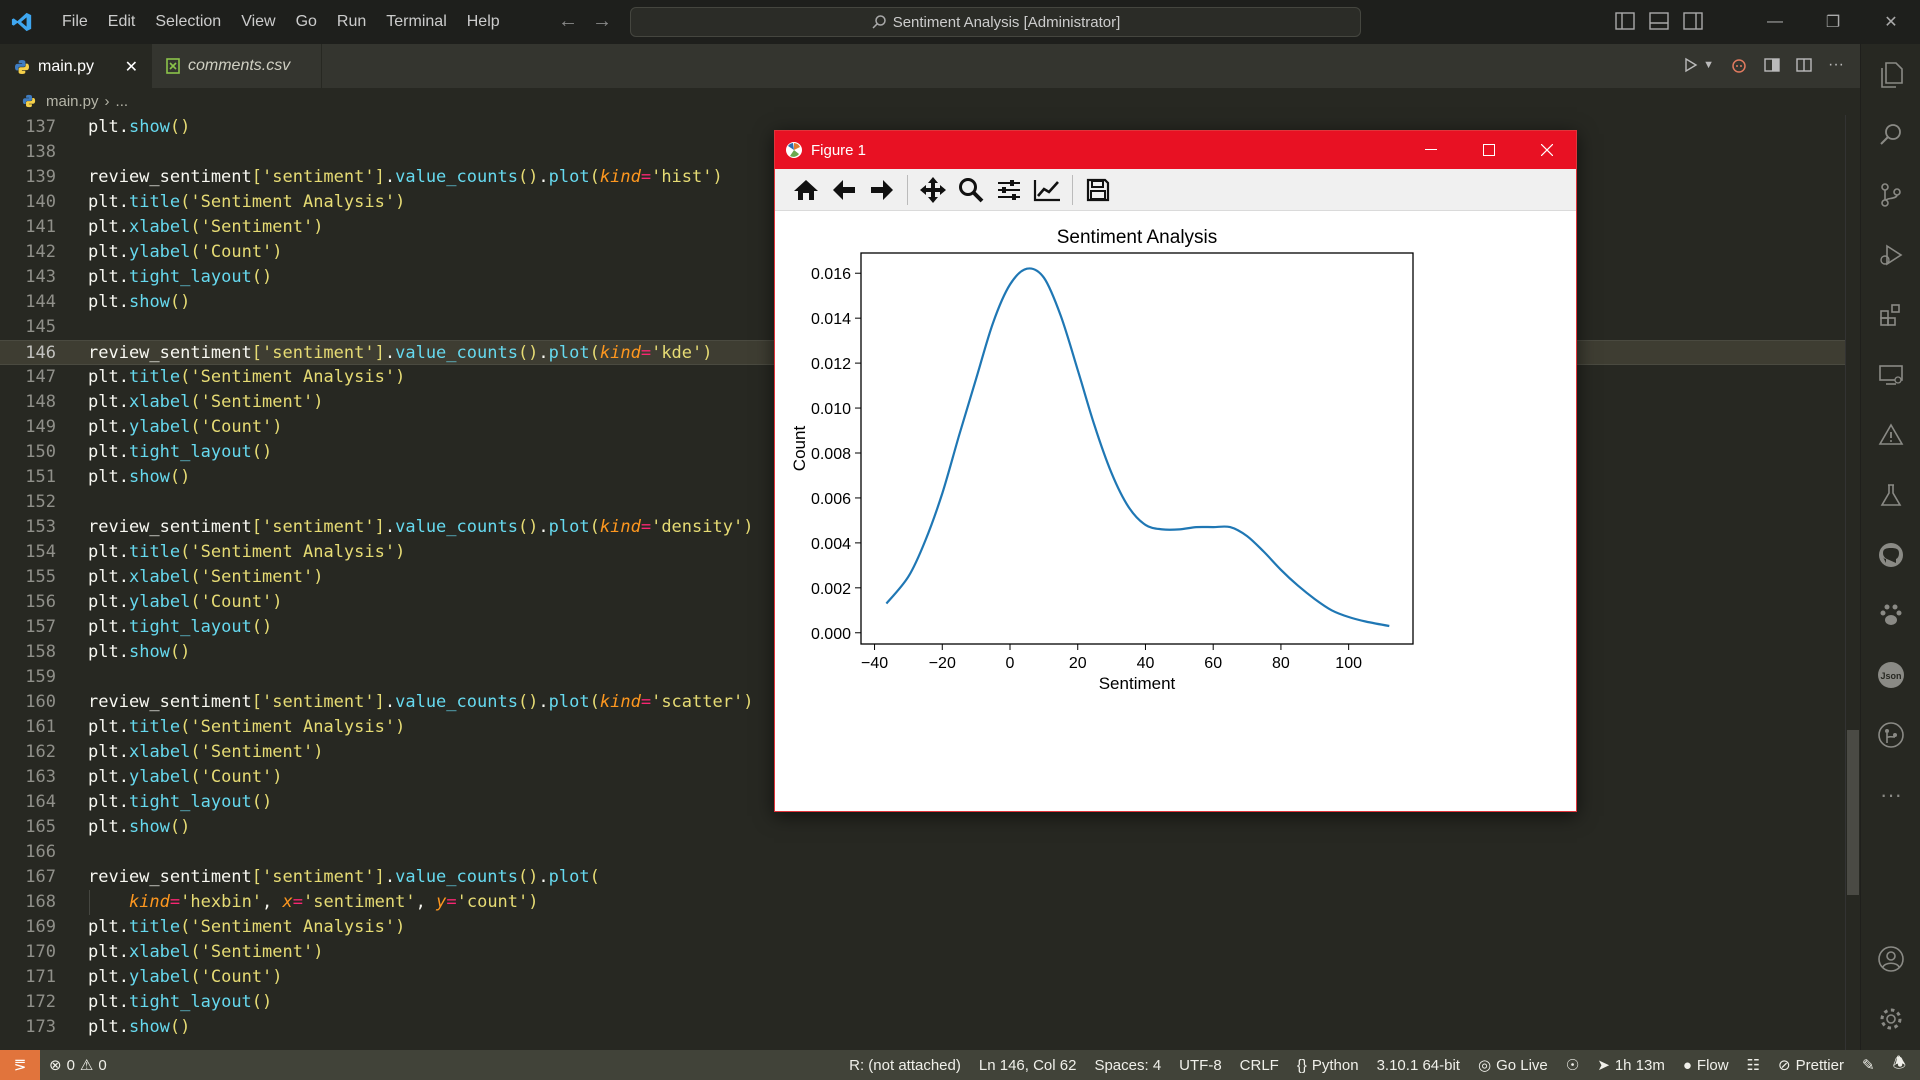  Describe the element at coordinates (306, 22) in the screenshot. I see `menu-go: Go` at that location.